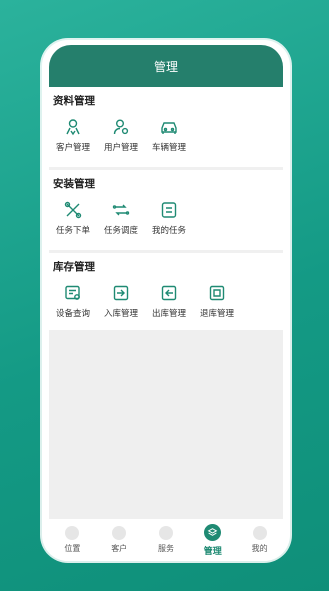 This screenshot has height=591, width=329. What do you see at coordinates (169, 210) in the screenshot?
I see `task-list-icon` at bounding box center [169, 210].